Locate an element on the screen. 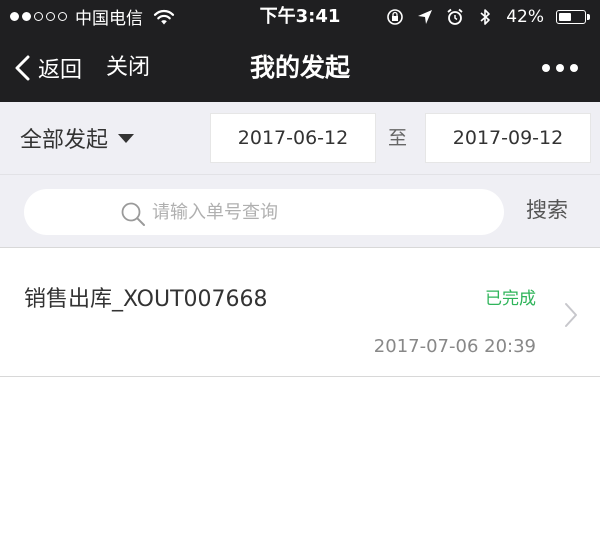  more-dots-icon is located at coordinates (560, 67).